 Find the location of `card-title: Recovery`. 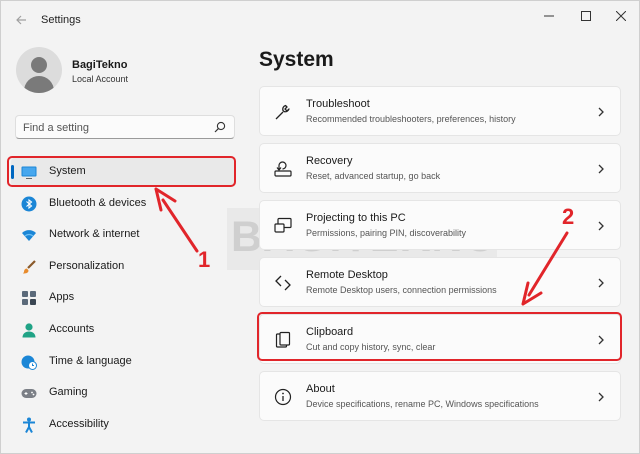

card-title: Recovery is located at coordinates (329, 161).